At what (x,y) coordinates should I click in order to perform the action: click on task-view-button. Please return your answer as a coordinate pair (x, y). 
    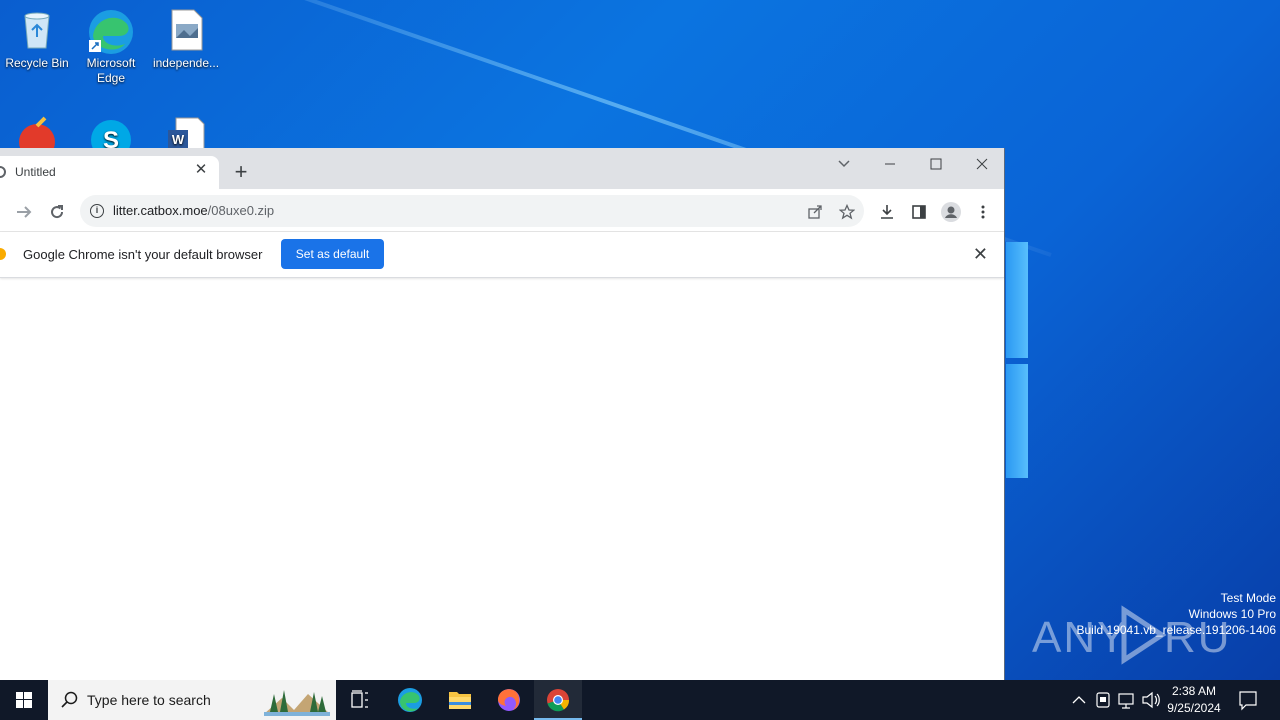
    Looking at the image, I should click on (360, 700).